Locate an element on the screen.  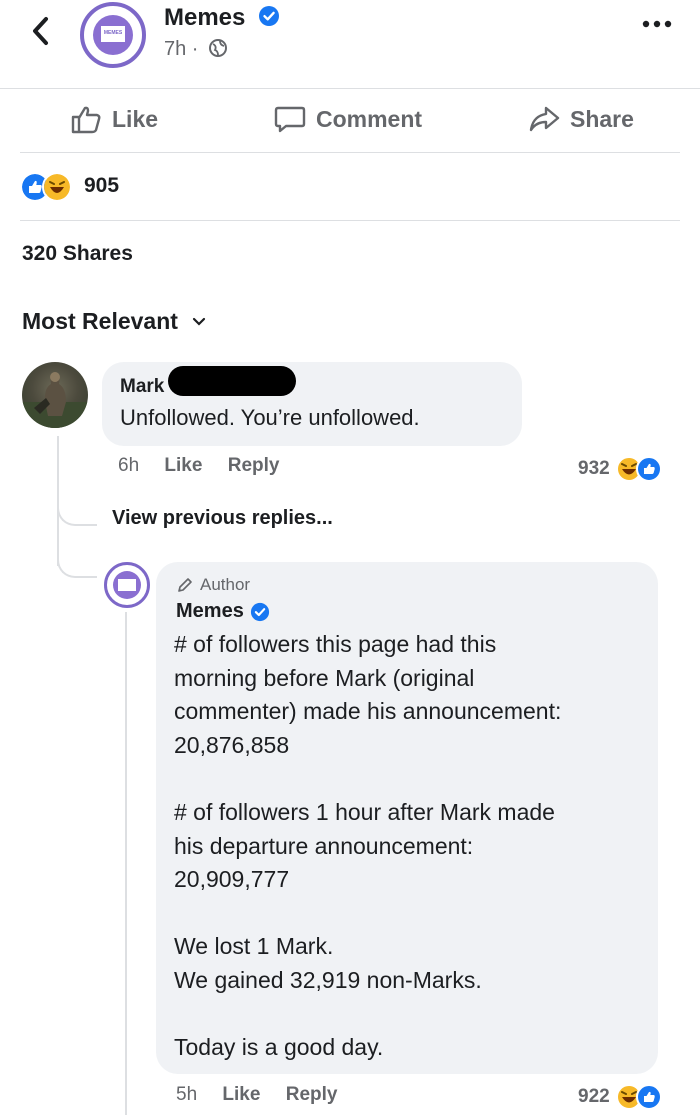
reply-like-button: Like is located at coordinates (241, 1094).